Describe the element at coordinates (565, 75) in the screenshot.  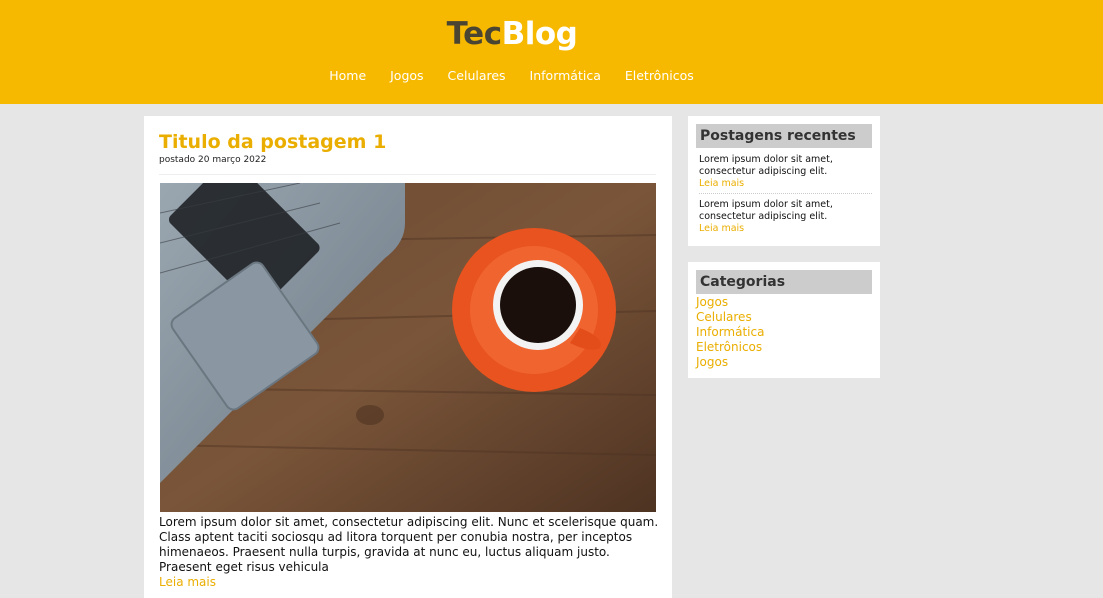
I see `nav-informatica: Informática` at that location.